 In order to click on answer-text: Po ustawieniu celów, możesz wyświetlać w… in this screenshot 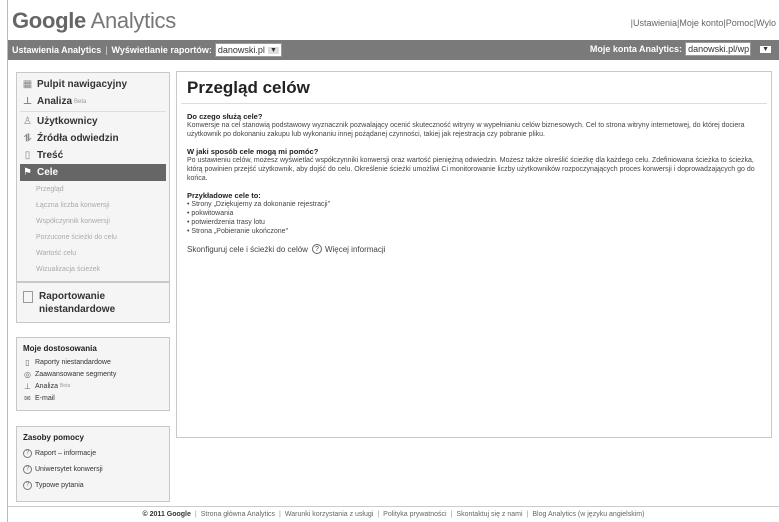, I will do `click(471, 169)`.